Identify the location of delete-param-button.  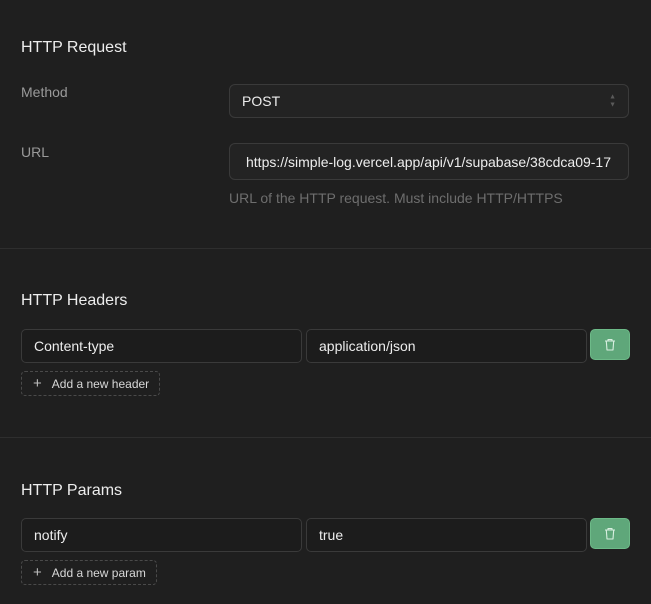
(610, 533).